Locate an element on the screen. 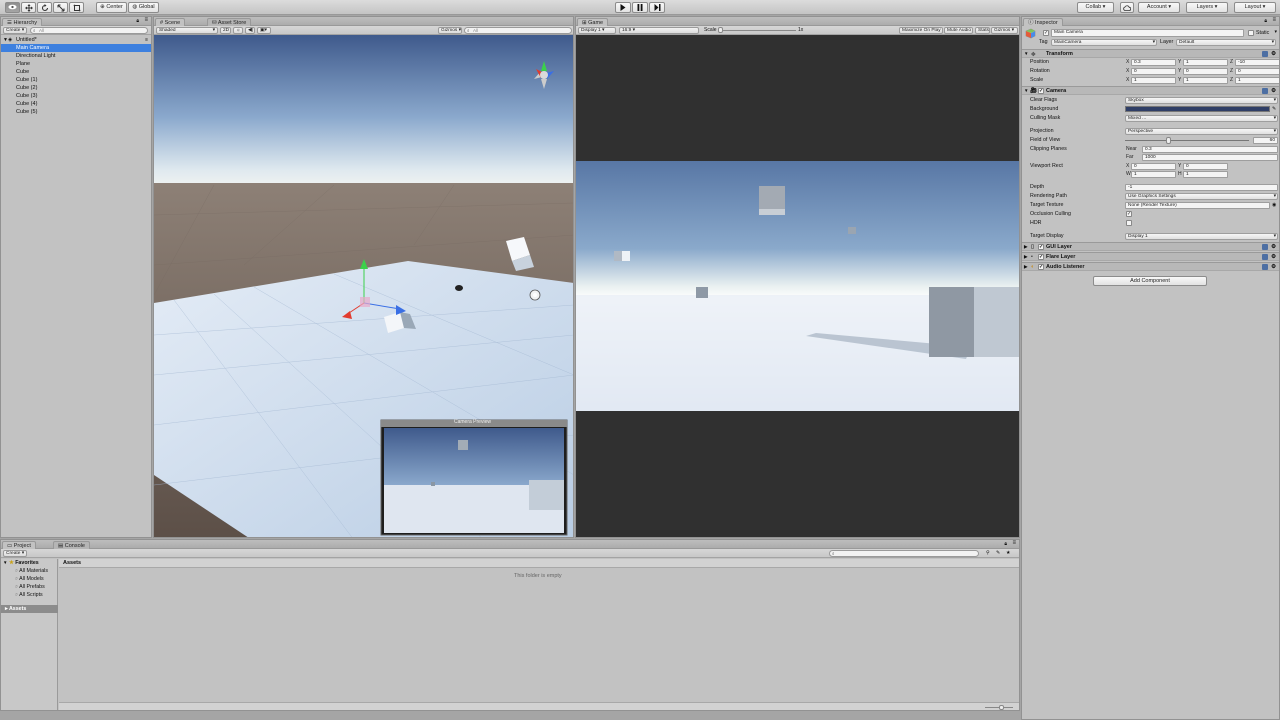  chevron-down-icon: ▾ is located at coordinates (1275, 32).